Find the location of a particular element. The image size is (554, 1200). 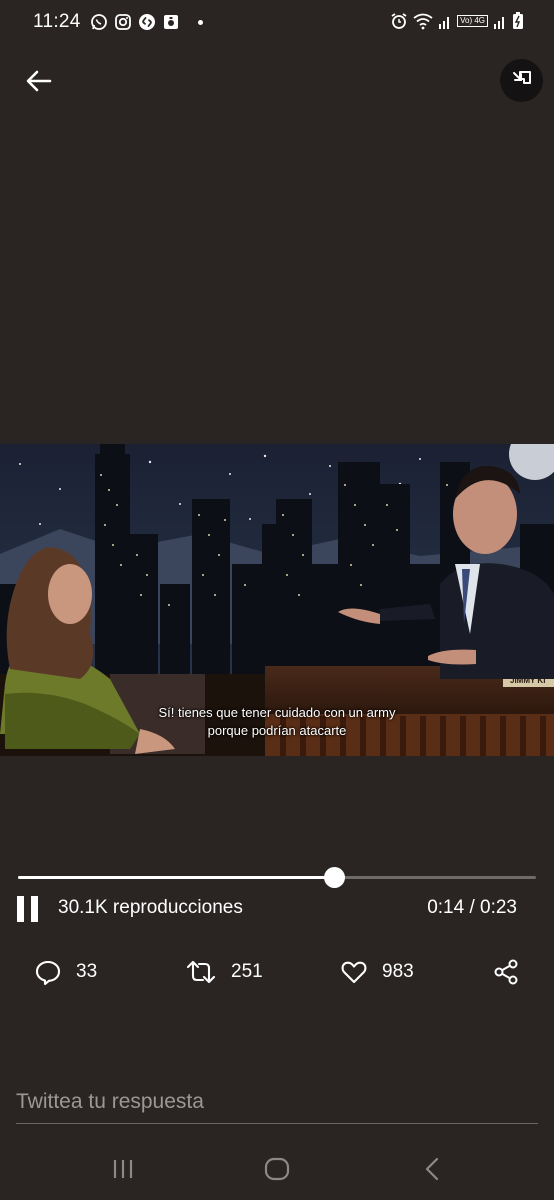

instagram-icon is located at coordinates (123, 22).